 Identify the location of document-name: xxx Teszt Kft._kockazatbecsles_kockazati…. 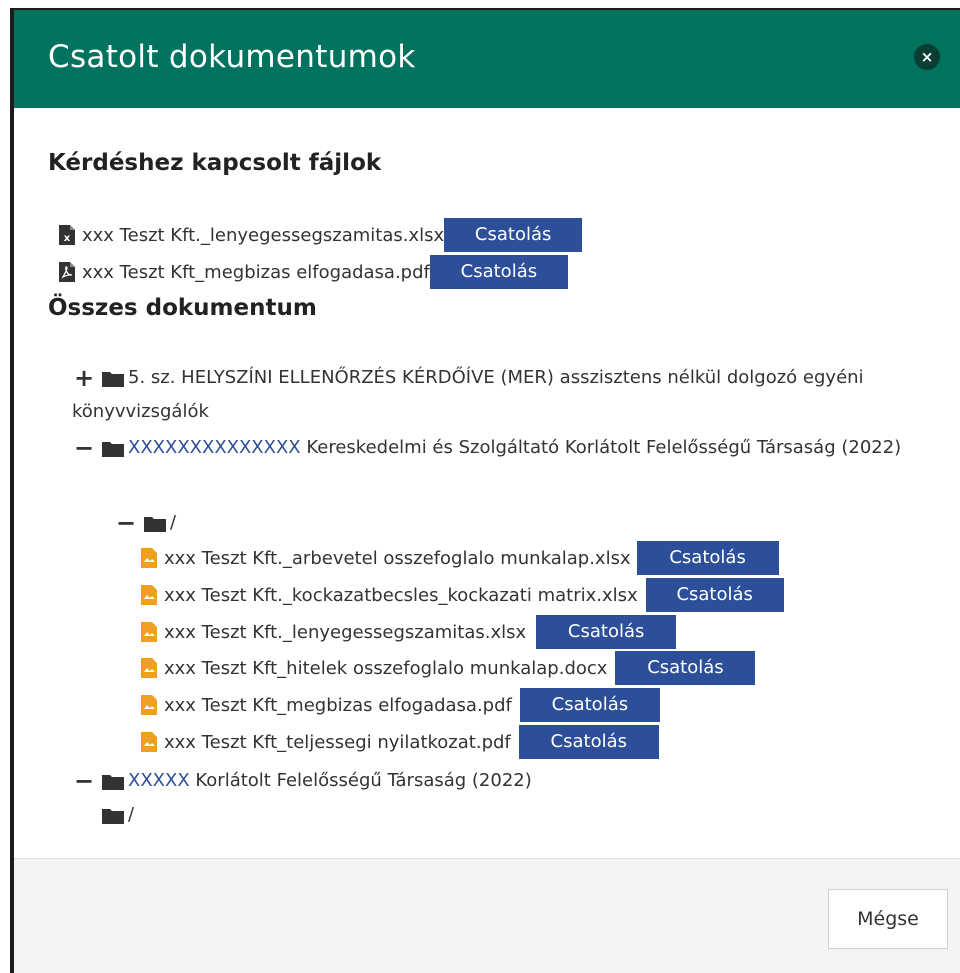
(401, 595).